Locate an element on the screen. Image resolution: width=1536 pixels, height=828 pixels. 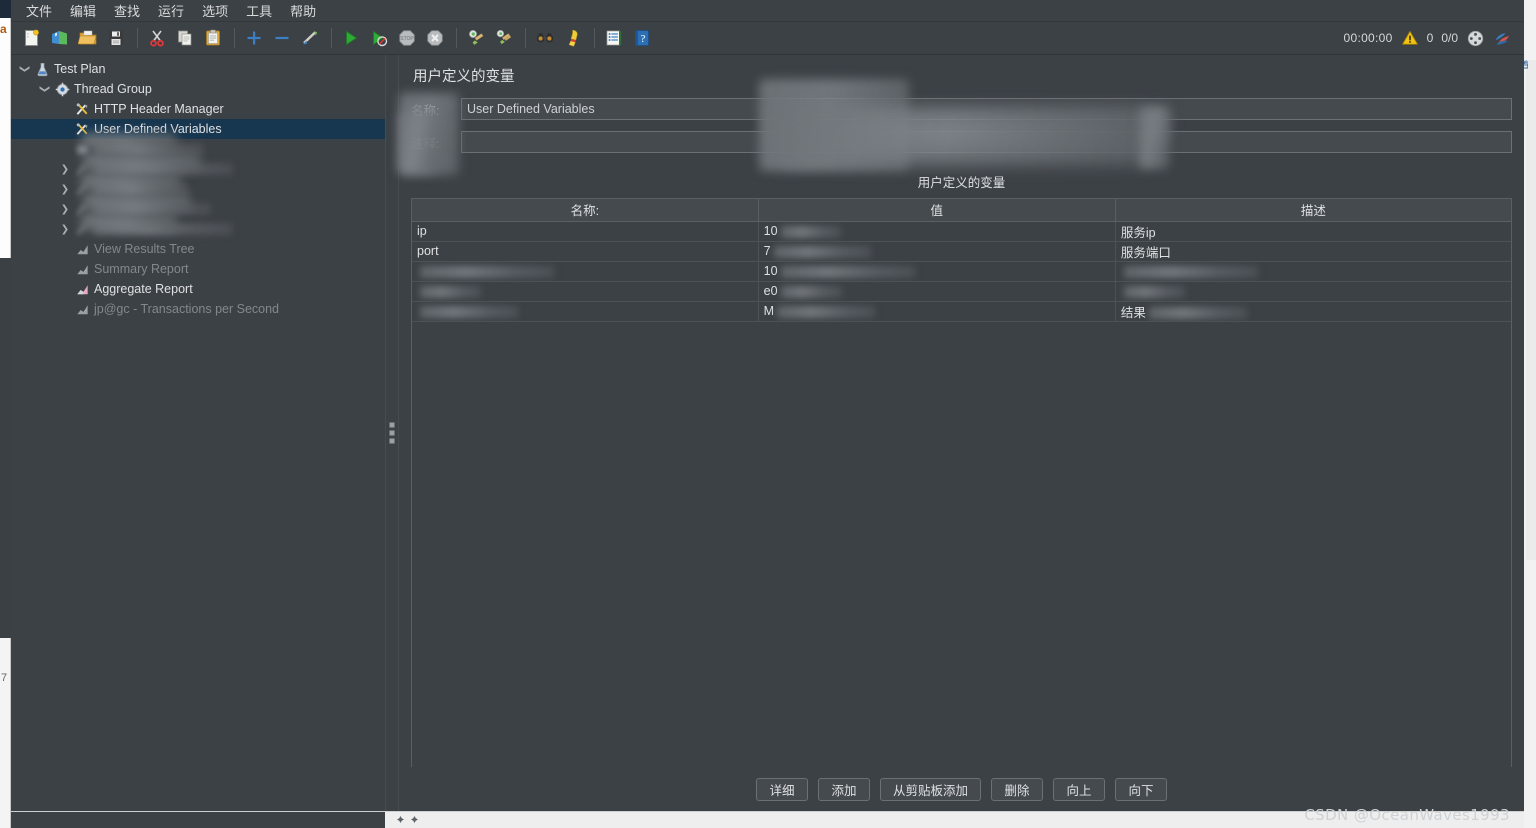
vertical-splitter is located at coordinates (392, 433).